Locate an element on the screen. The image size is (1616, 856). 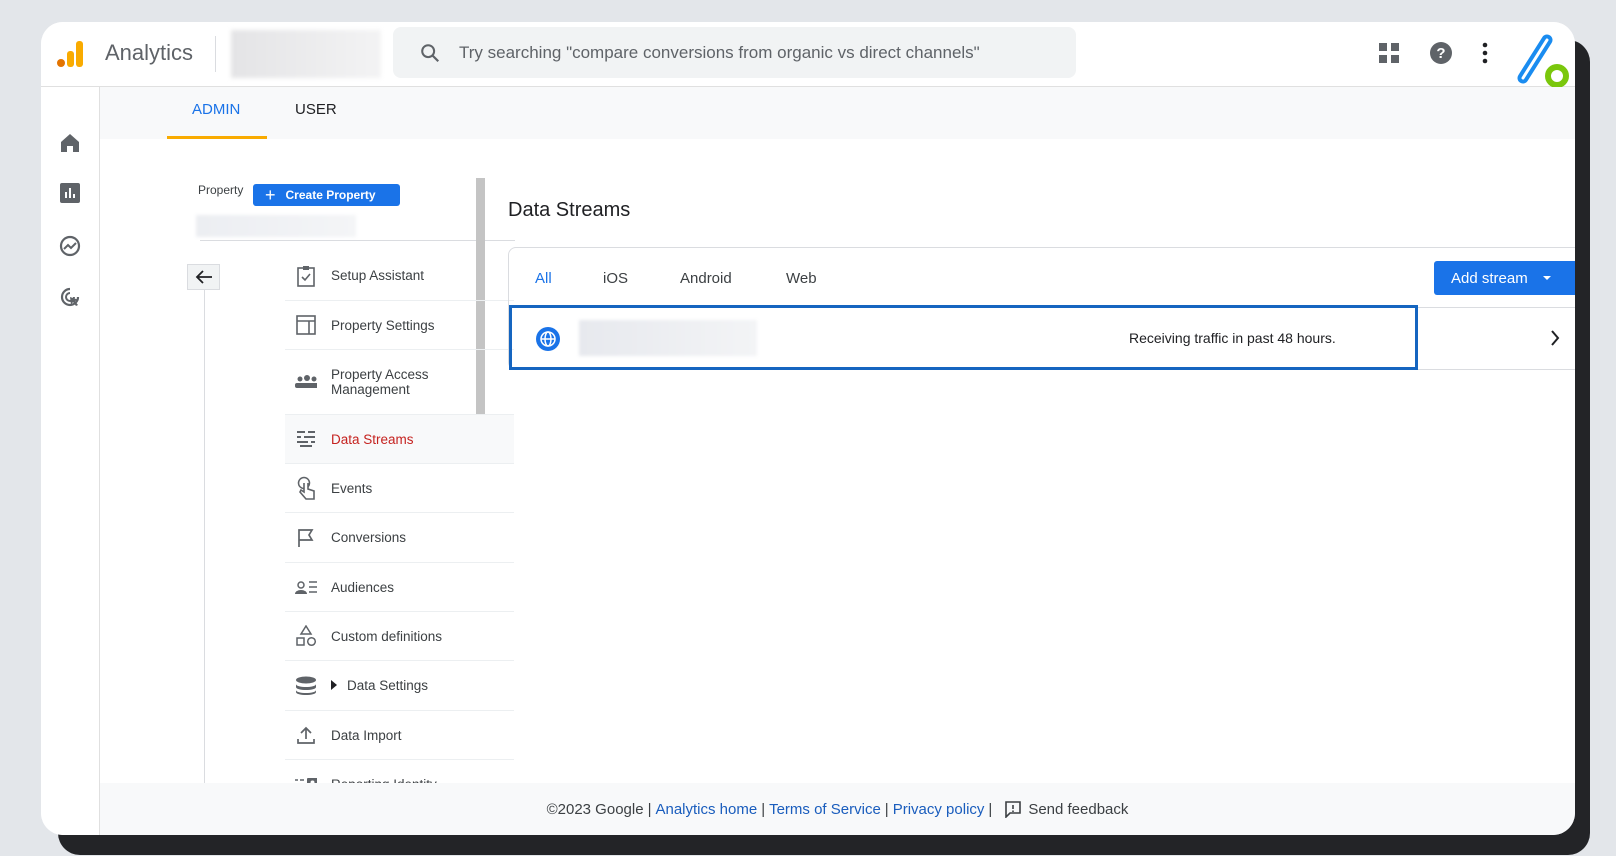
menu-item-data-settings: Data Settings is located at coordinates (399, 686).